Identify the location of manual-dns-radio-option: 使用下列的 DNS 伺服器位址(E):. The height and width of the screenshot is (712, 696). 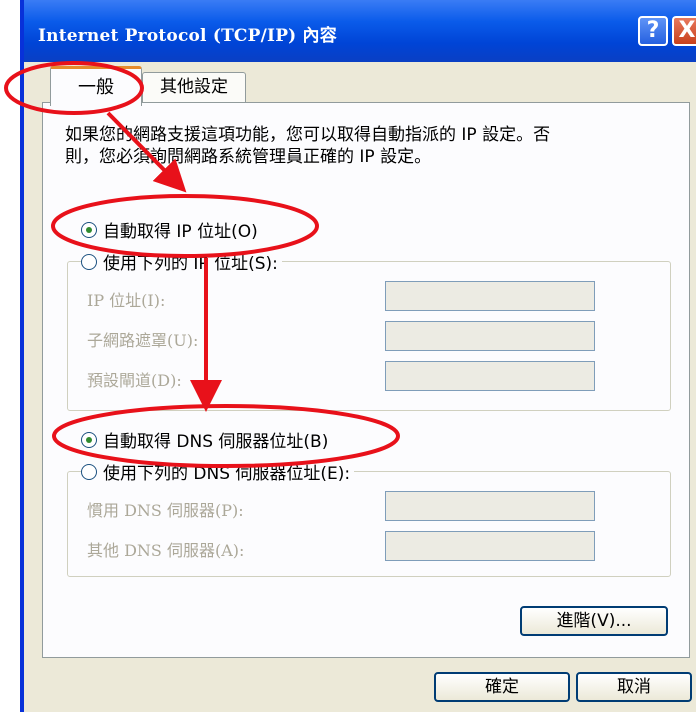
(218, 471).